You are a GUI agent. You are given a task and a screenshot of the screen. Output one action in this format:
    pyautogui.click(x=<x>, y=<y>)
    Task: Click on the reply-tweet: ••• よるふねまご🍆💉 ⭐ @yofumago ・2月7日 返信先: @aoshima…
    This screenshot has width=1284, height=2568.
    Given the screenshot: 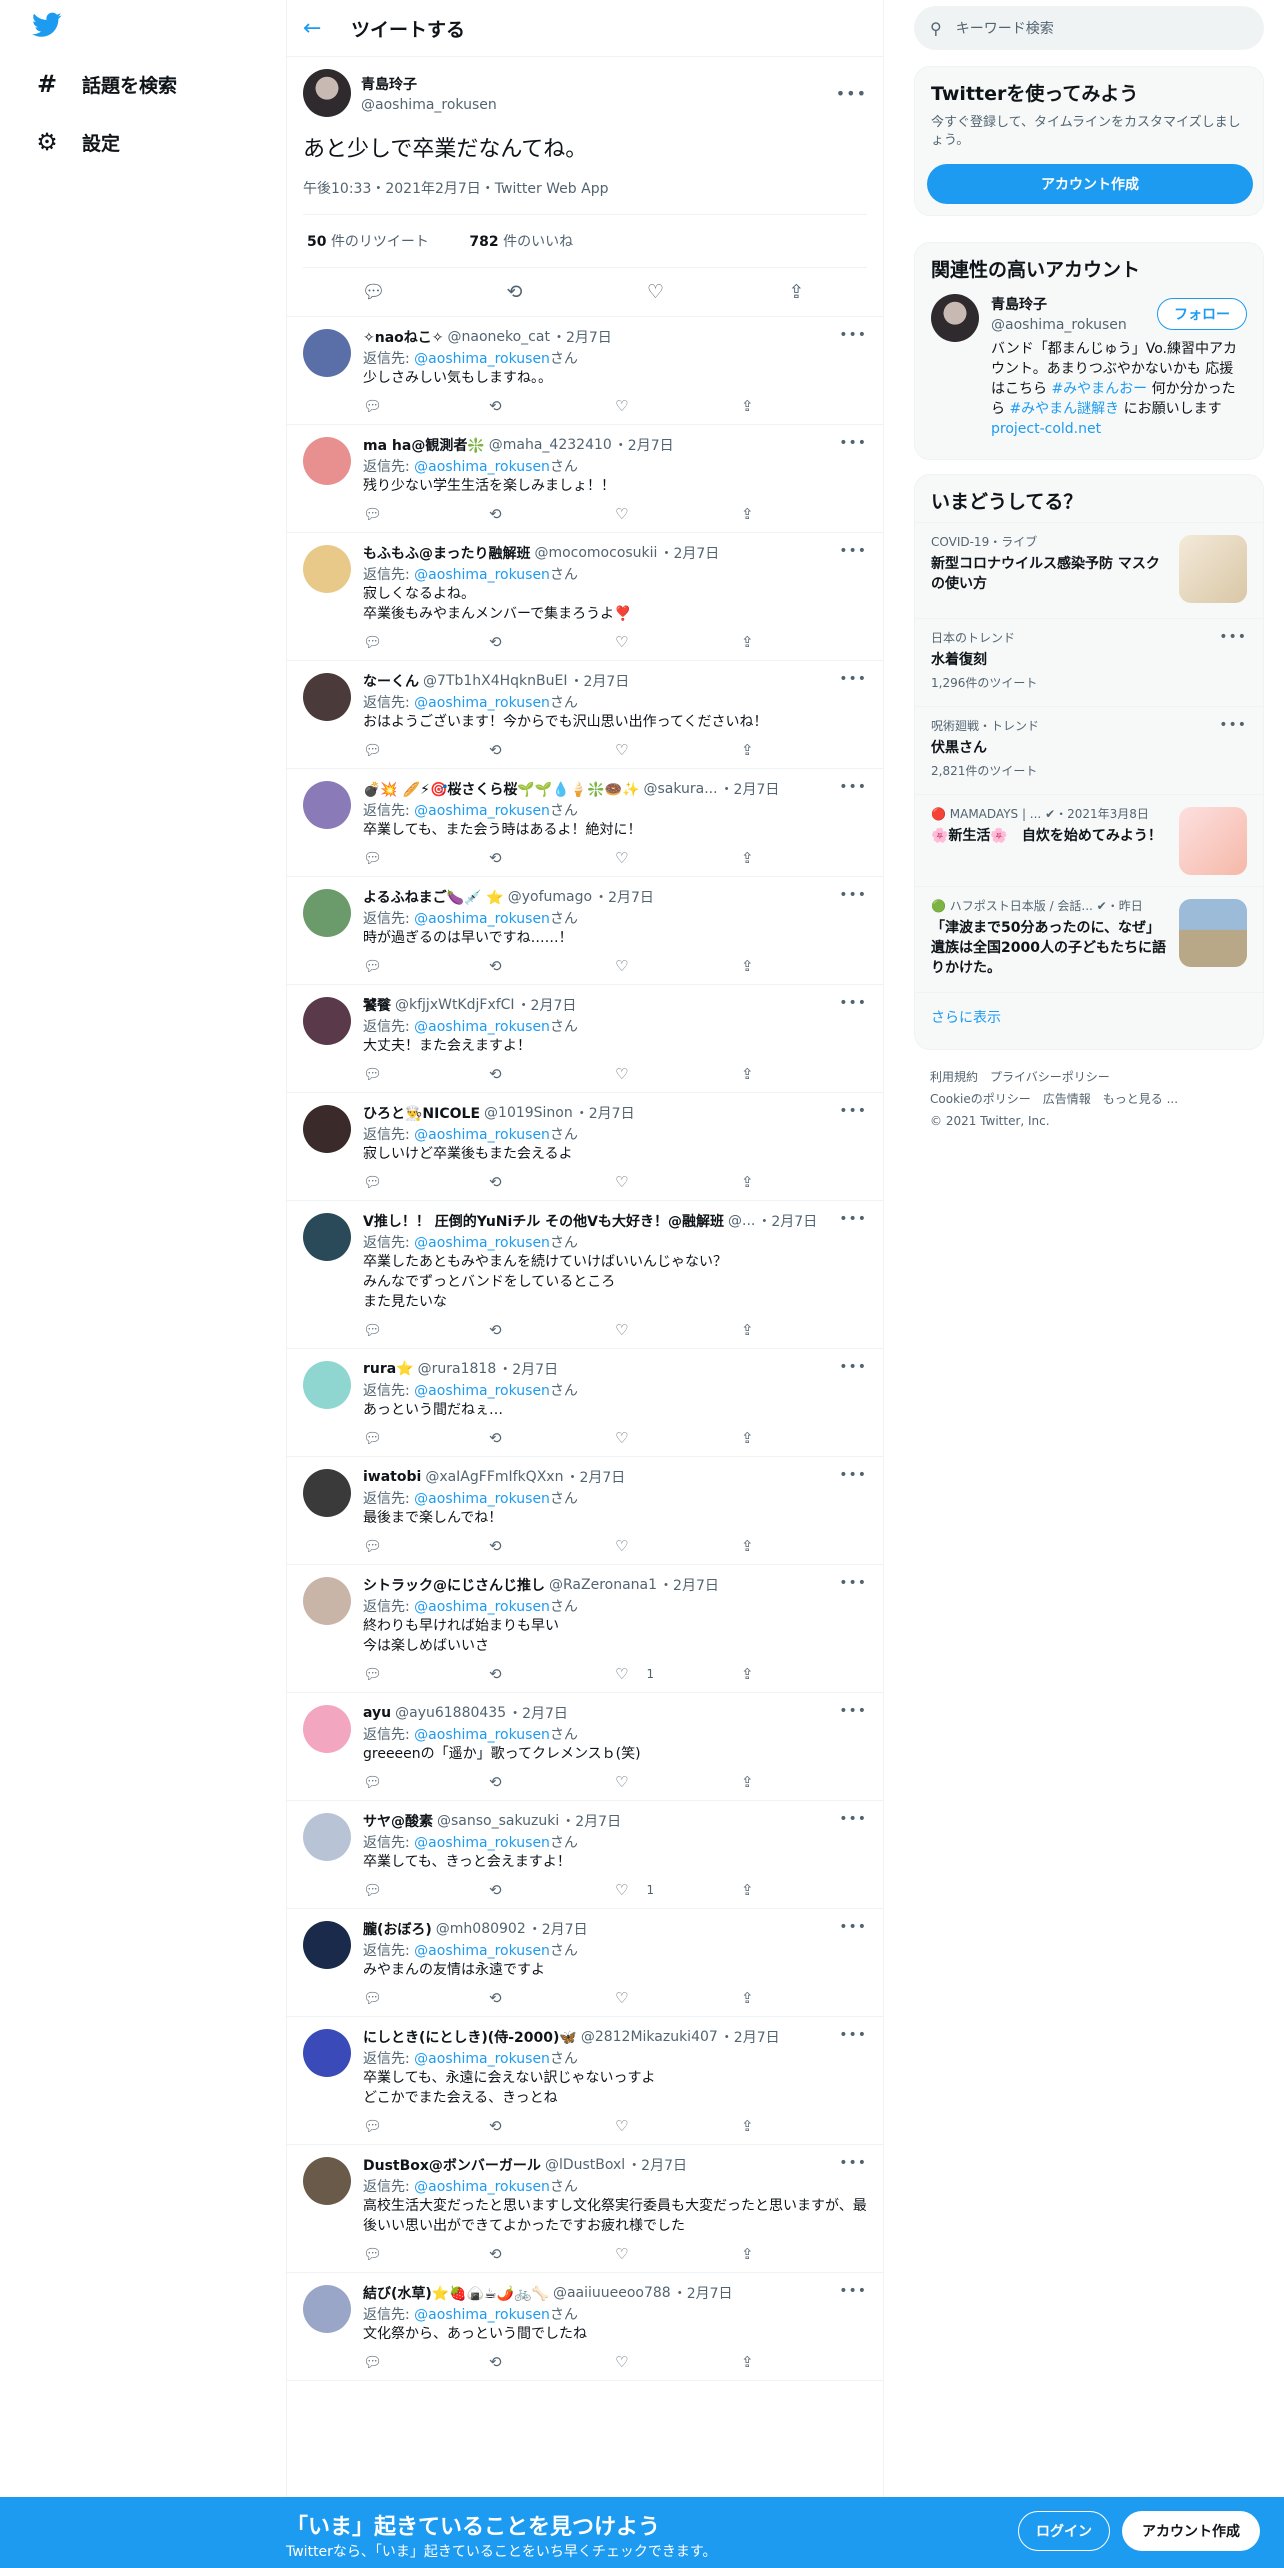 What is the action you would take?
    pyautogui.click(x=585, y=931)
    